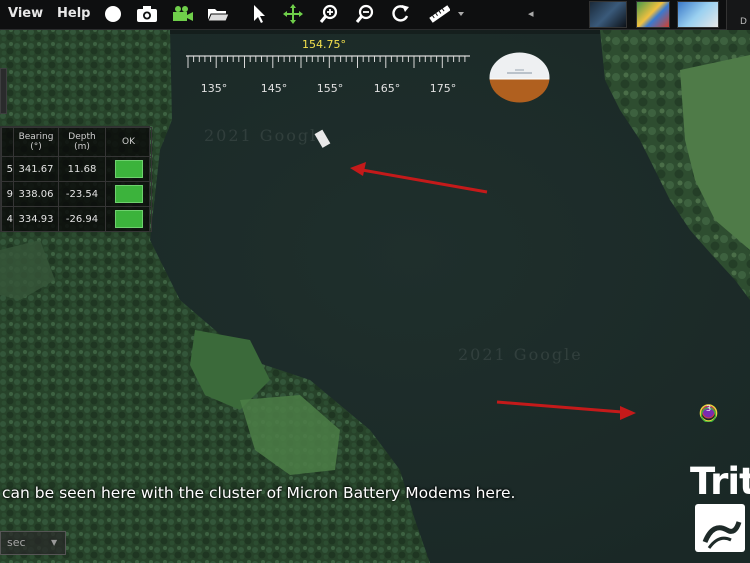 The width and height of the screenshot is (750, 563). I want to click on marker-label: 3, so click(708, 408).